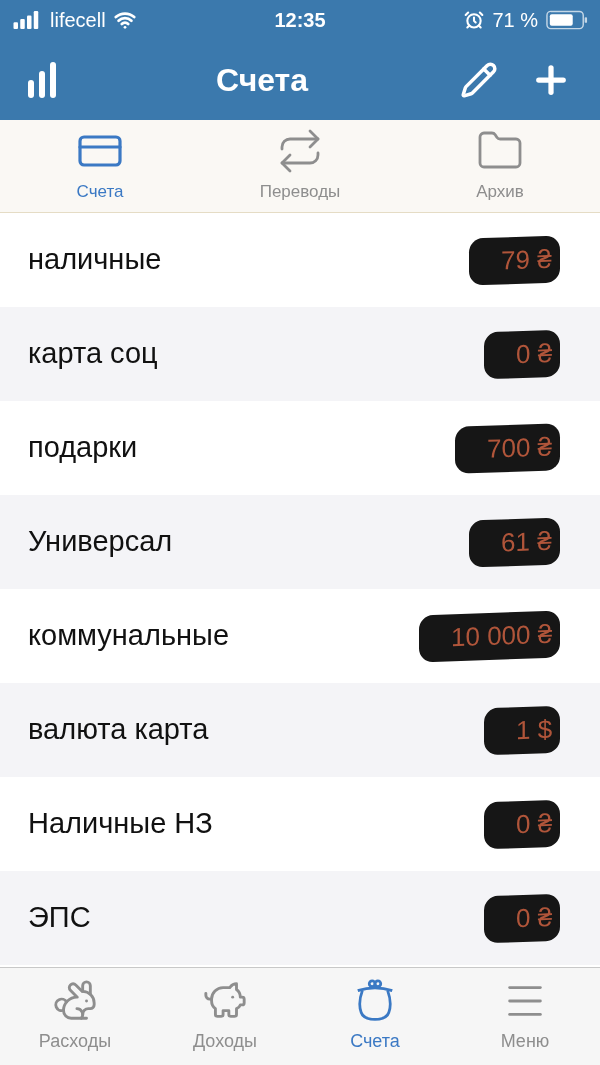  What do you see at coordinates (515, 20) in the screenshot?
I see `battery-percent: 71 %` at bounding box center [515, 20].